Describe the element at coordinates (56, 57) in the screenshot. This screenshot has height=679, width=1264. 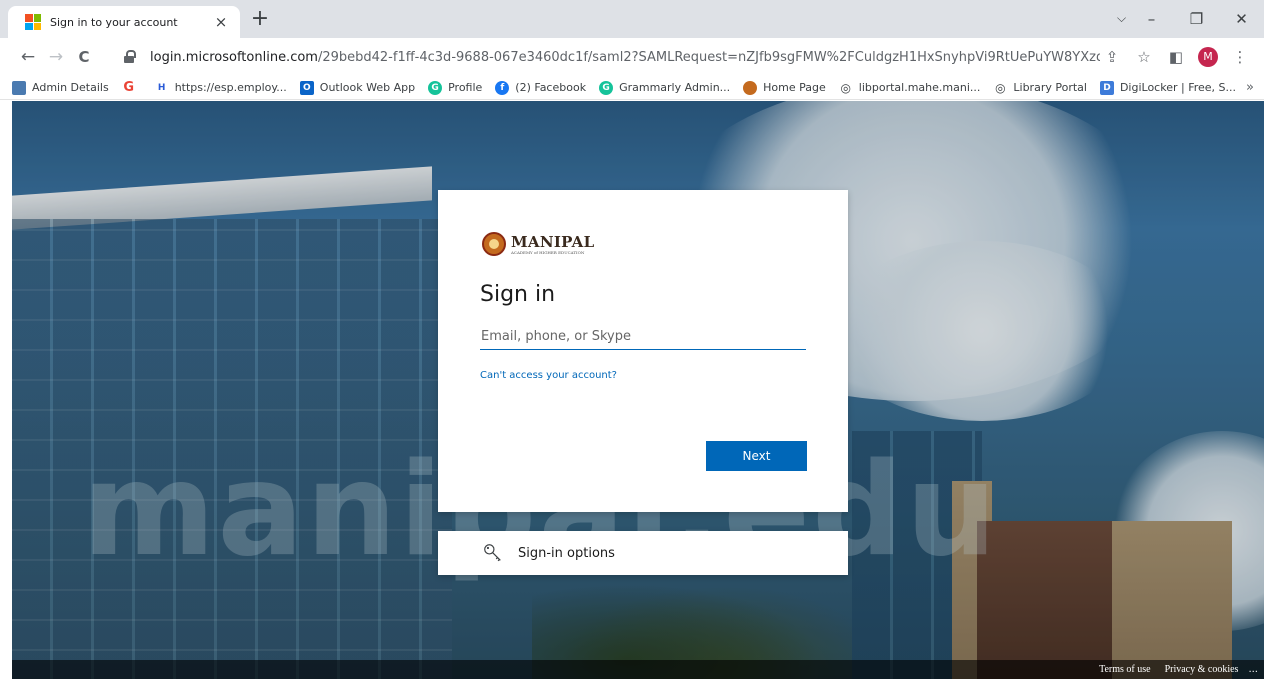
I see `forward-icon: →` at that location.